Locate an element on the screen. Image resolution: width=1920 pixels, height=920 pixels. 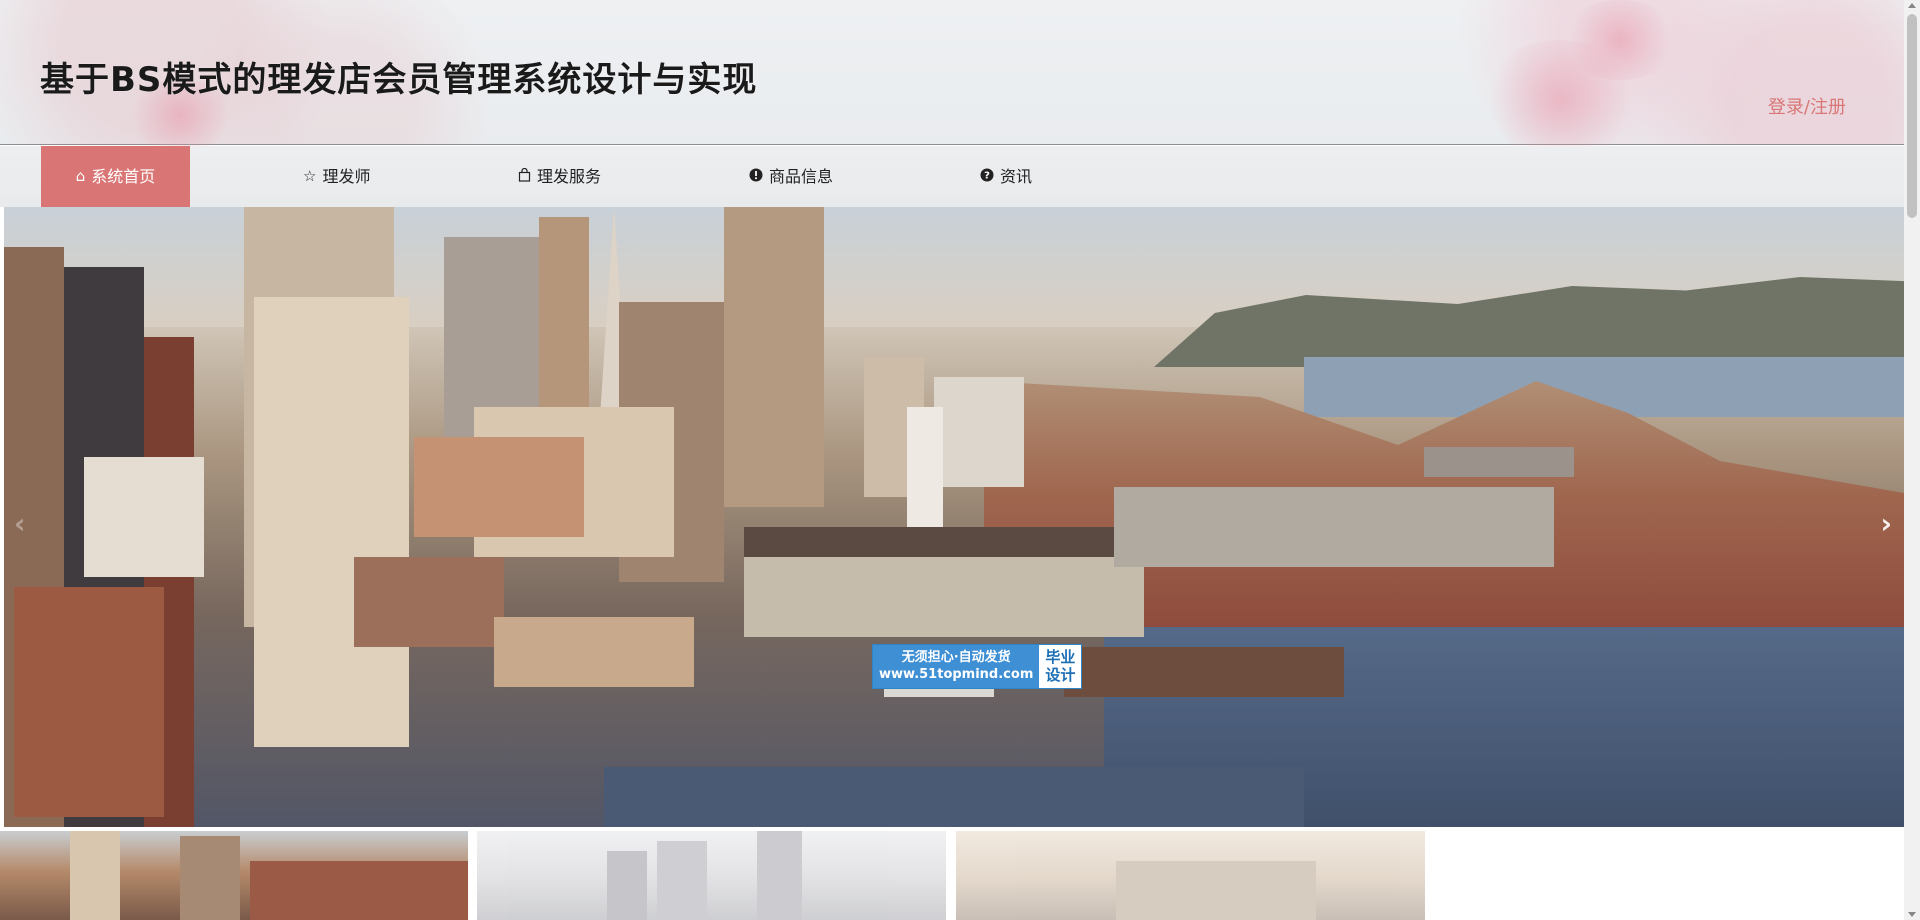
nav-item-services: 理发服务 is located at coordinates (559, 176).